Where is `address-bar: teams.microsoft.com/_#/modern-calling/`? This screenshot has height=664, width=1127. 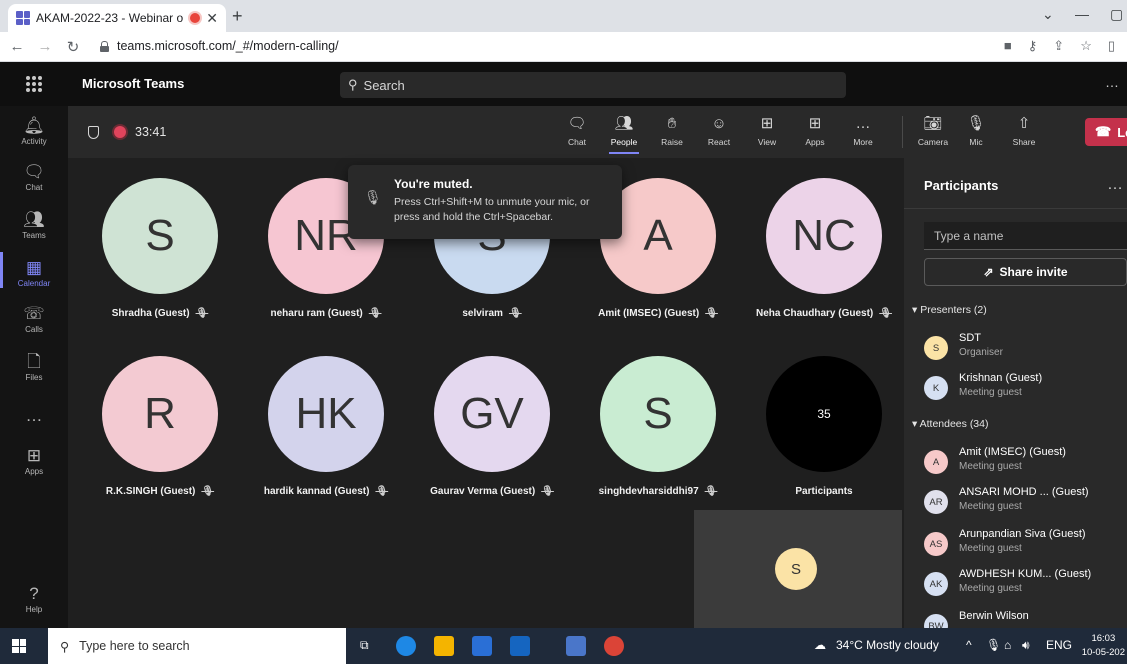
address-bar: teams.microsoft.com/_#/modern-calling/ is located at coordinates (219, 46).